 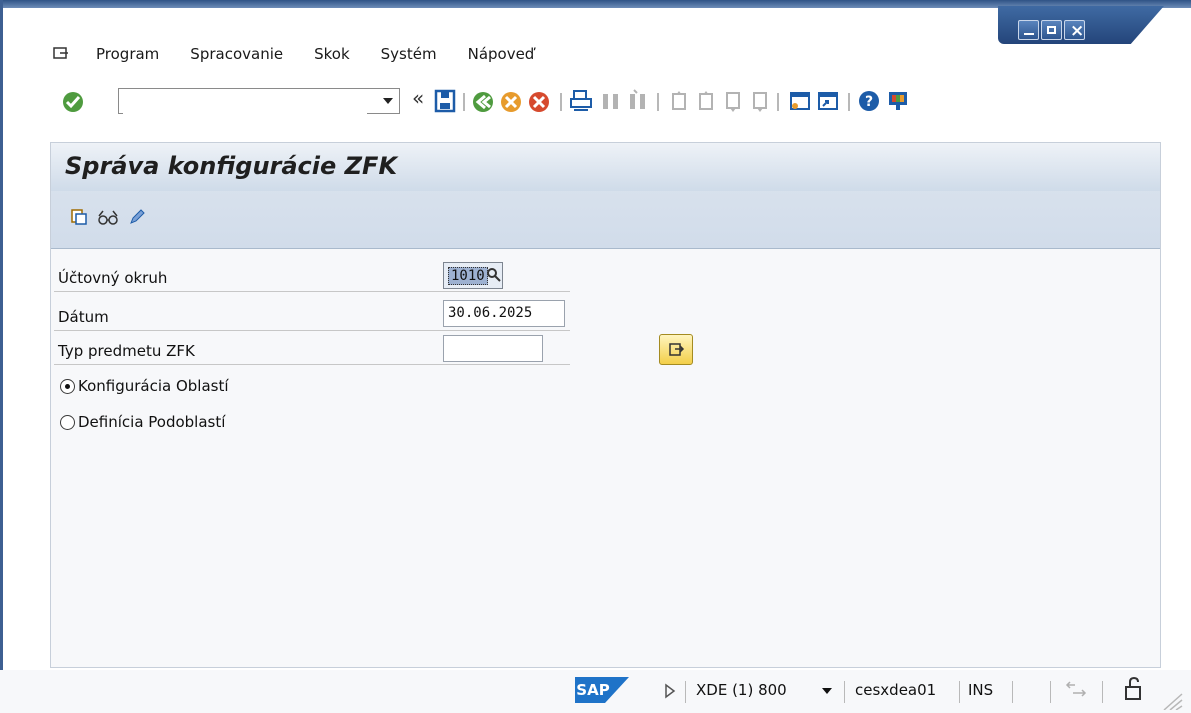 What do you see at coordinates (1172, 700) in the screenshot?
I see `resize-grip-icon` at bounding box center [1172, 700].